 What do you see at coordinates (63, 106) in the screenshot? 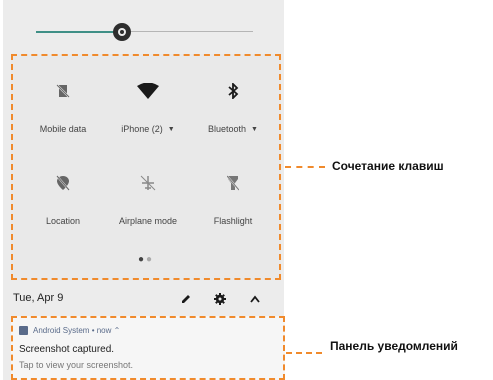
I see `tile-mobile-data: Mobile data` at bounding box center [63, 106].